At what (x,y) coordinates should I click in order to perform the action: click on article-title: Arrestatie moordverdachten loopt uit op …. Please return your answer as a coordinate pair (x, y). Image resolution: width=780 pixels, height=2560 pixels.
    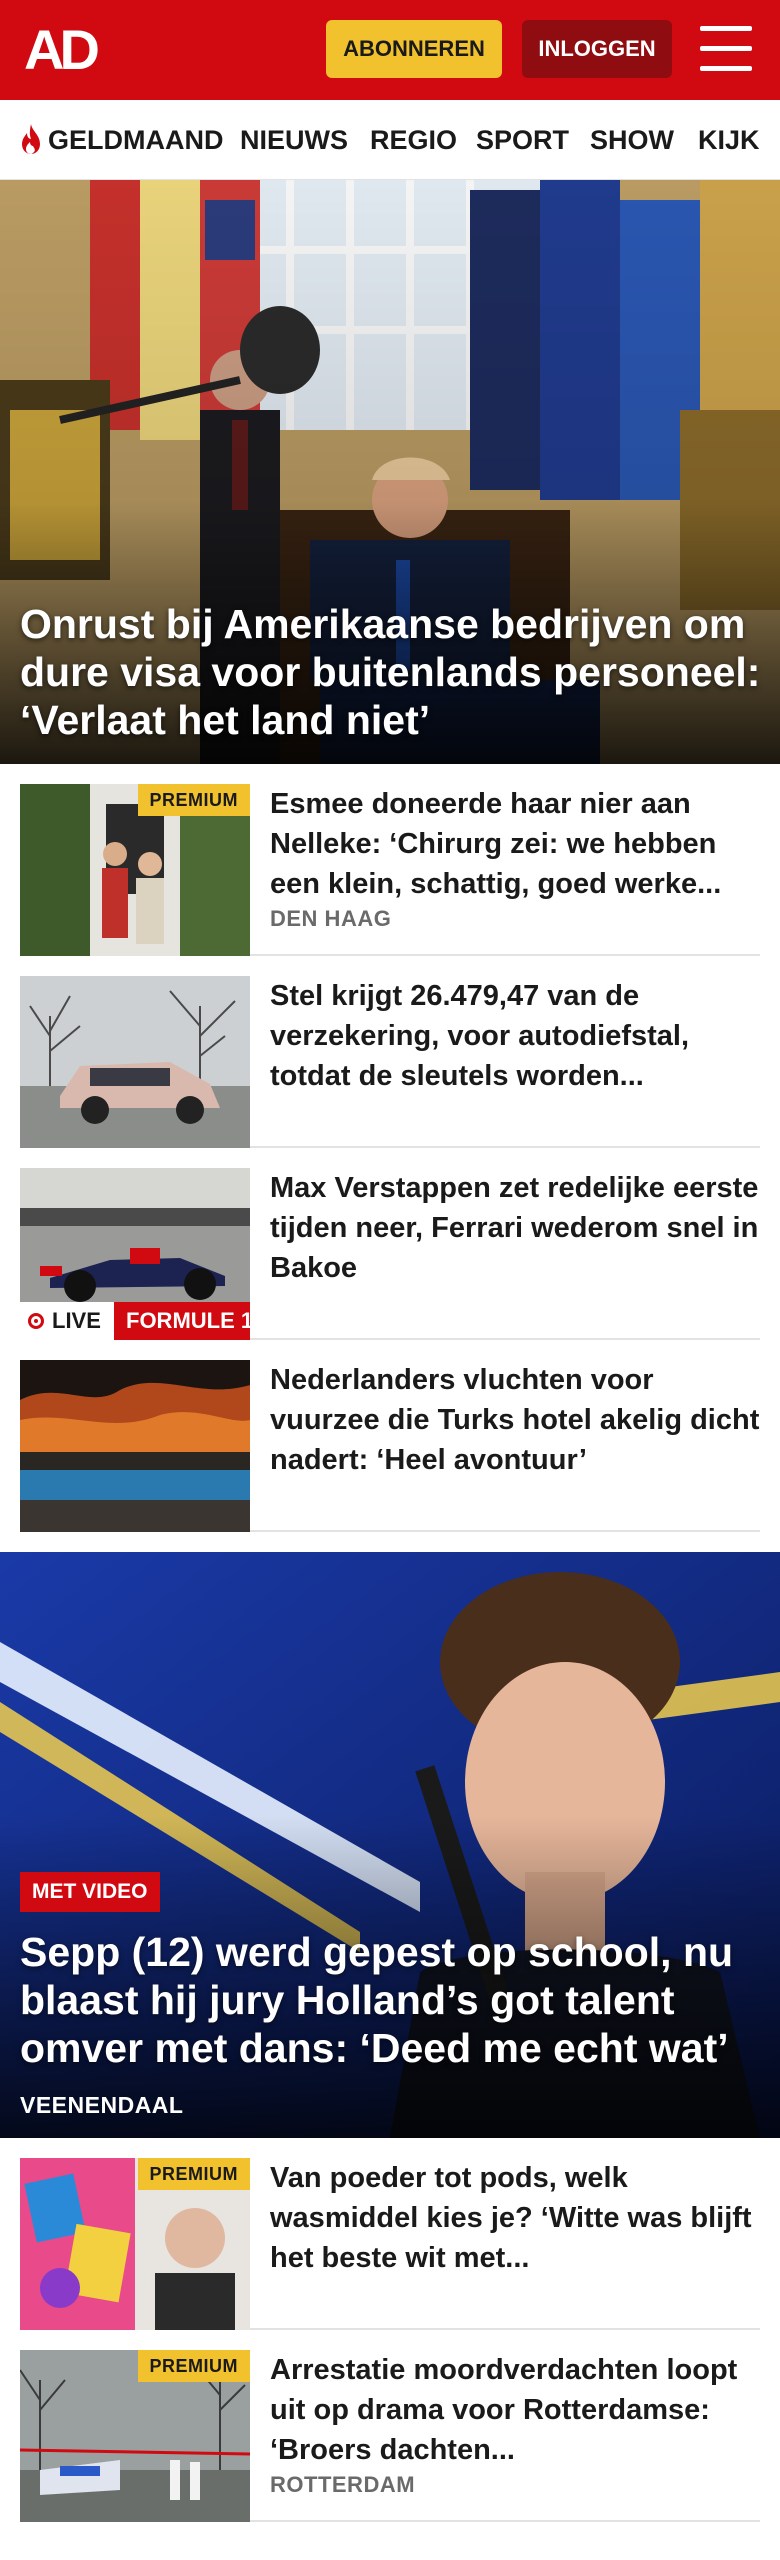
    Looking at the image, I should click on (515, 2410).